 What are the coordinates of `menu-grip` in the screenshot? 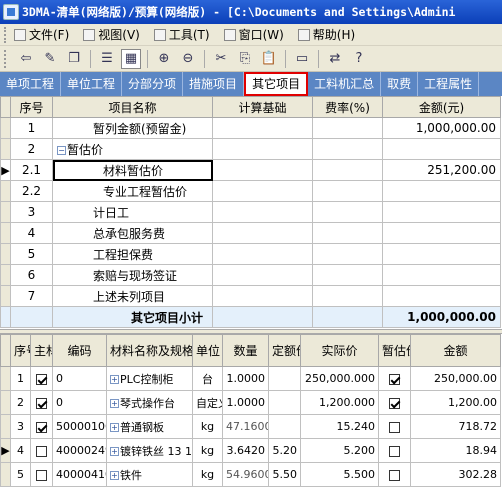 It's located at (7, 34).